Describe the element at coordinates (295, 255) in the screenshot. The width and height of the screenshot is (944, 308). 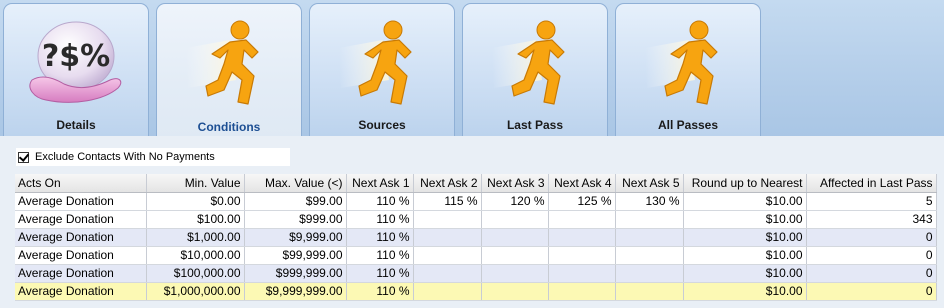
I see `cell-max-value: $99,999.00` at that location.